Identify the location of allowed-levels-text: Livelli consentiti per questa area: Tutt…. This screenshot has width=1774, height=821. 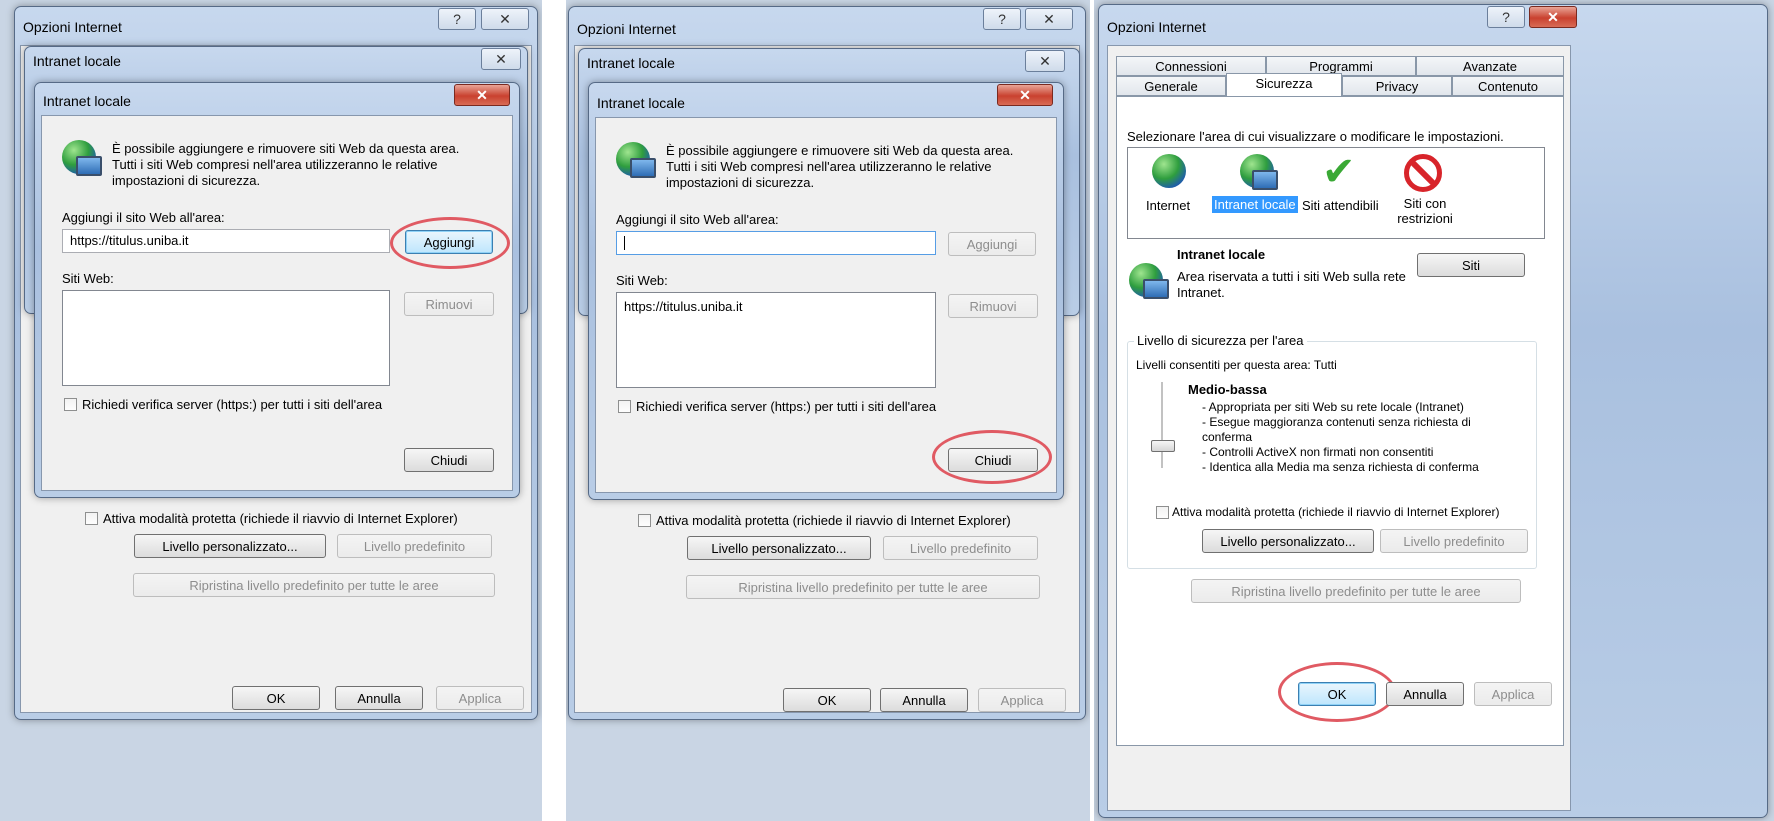
(1236, 365).